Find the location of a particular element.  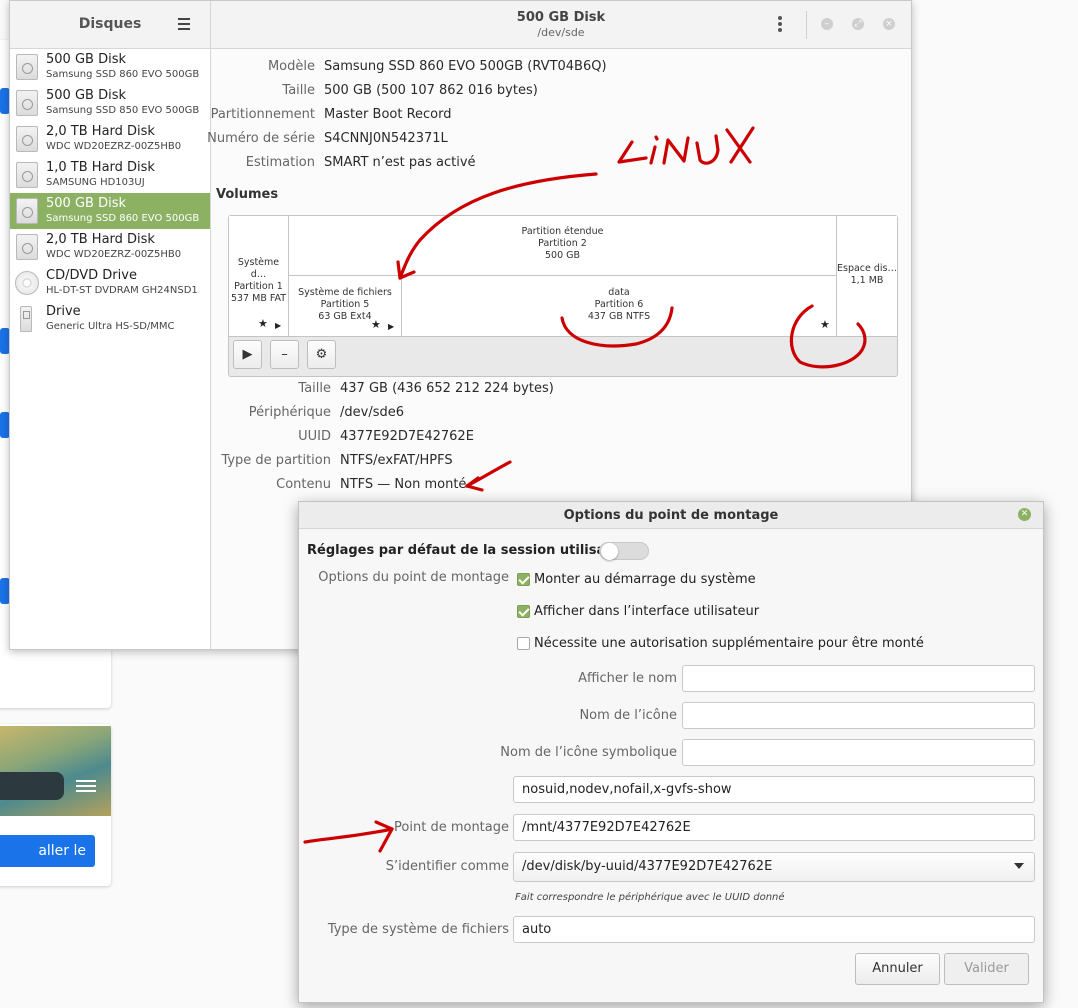

background-card-bottom: aller le thème is located at coordinates (55, 805).